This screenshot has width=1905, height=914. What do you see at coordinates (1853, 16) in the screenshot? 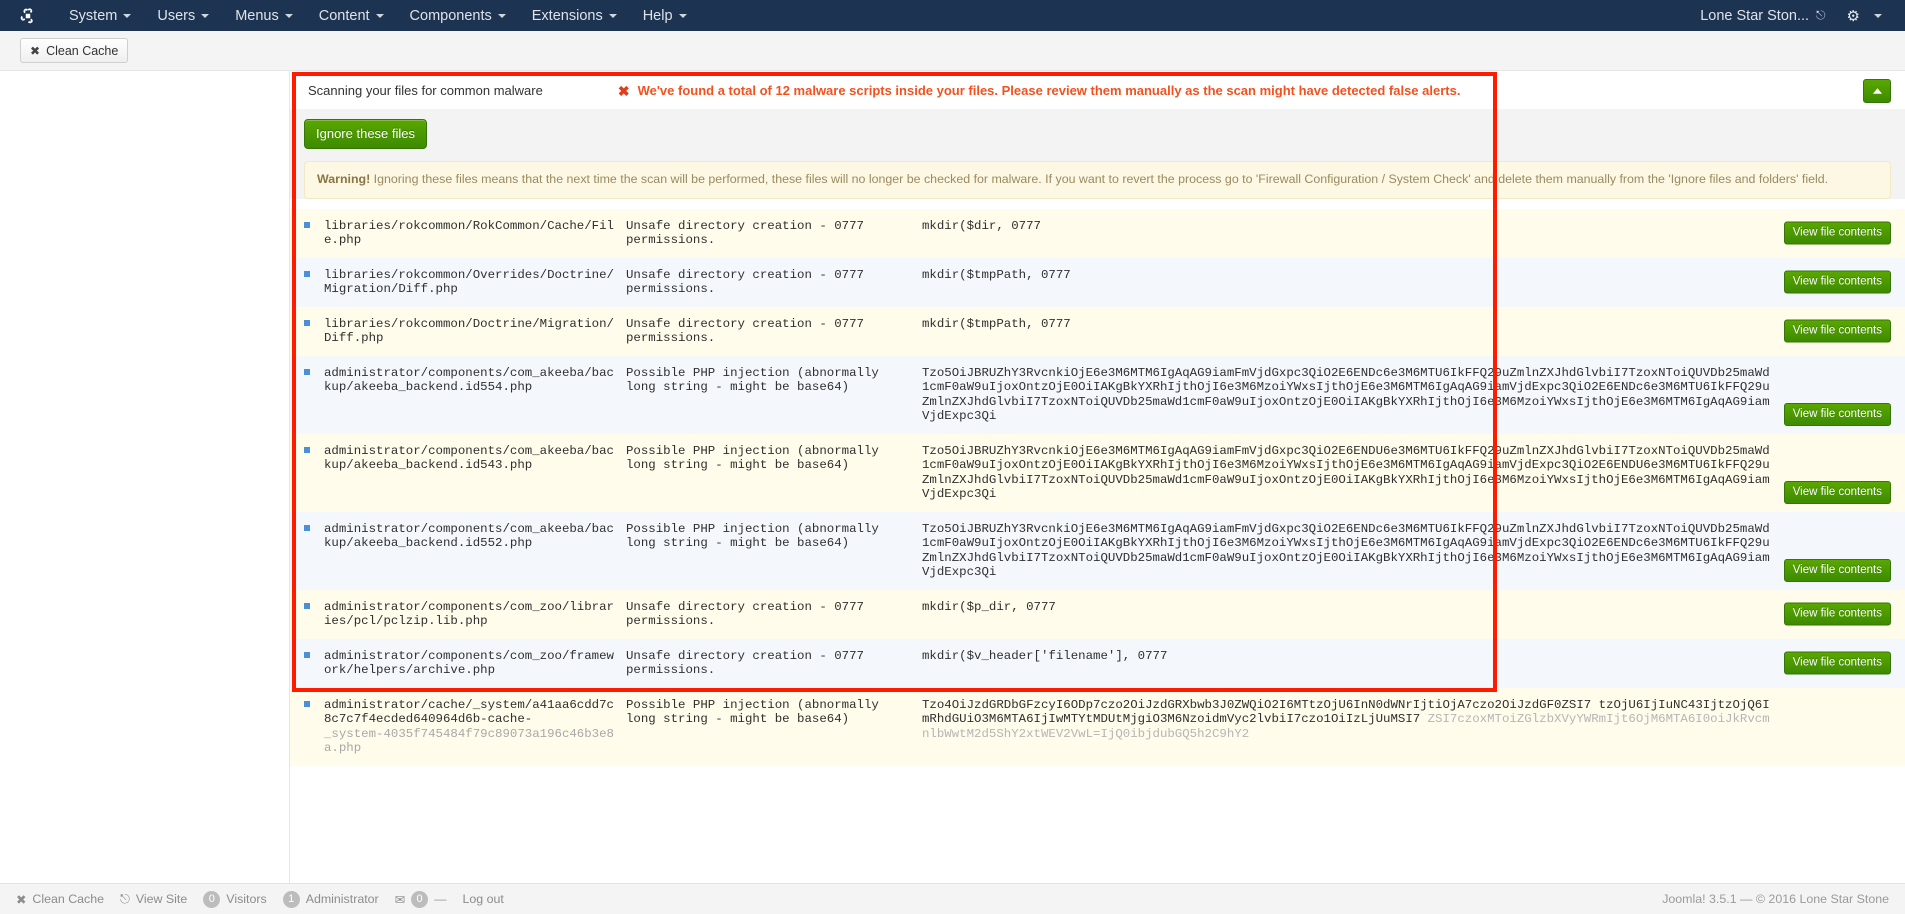
I see `gear-icon: ⚙` at bounding box center [1853, 16].